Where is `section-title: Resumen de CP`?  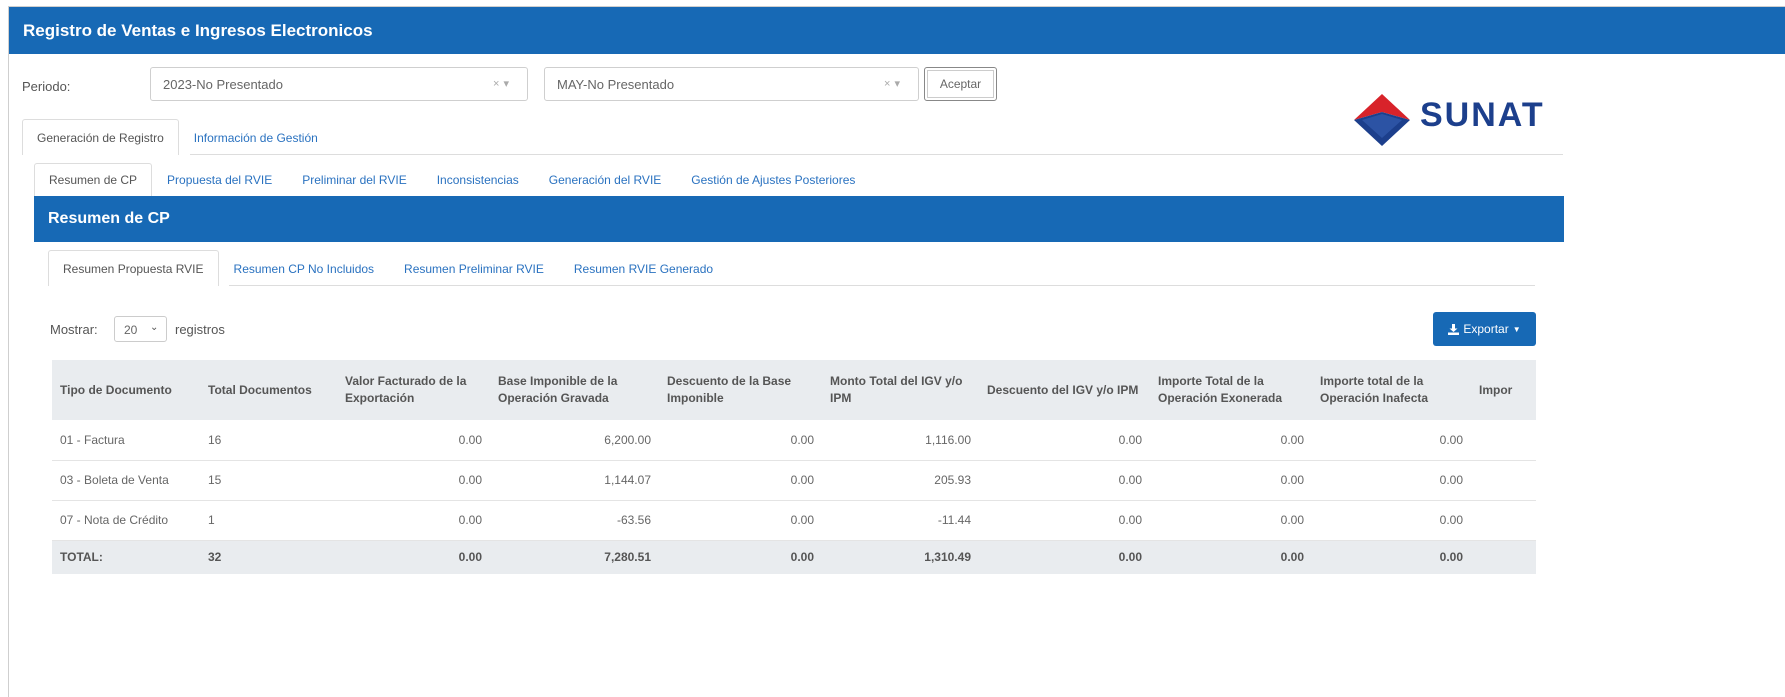 section-title: Resumen de CP is located at coordinates (109, 218).